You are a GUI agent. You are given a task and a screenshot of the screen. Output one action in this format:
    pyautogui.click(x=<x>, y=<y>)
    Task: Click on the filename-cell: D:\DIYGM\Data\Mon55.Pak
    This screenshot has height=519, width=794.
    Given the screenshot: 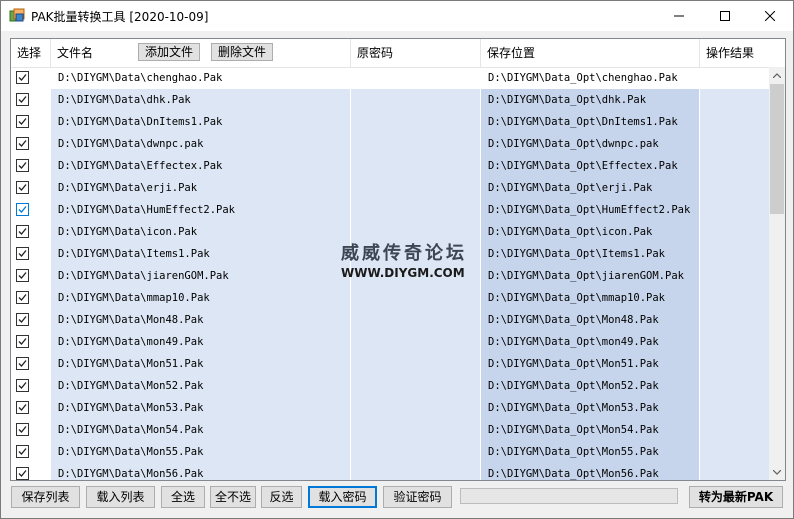 What is the action you would take?
    pyautogui.click(x=201, y=452)
    